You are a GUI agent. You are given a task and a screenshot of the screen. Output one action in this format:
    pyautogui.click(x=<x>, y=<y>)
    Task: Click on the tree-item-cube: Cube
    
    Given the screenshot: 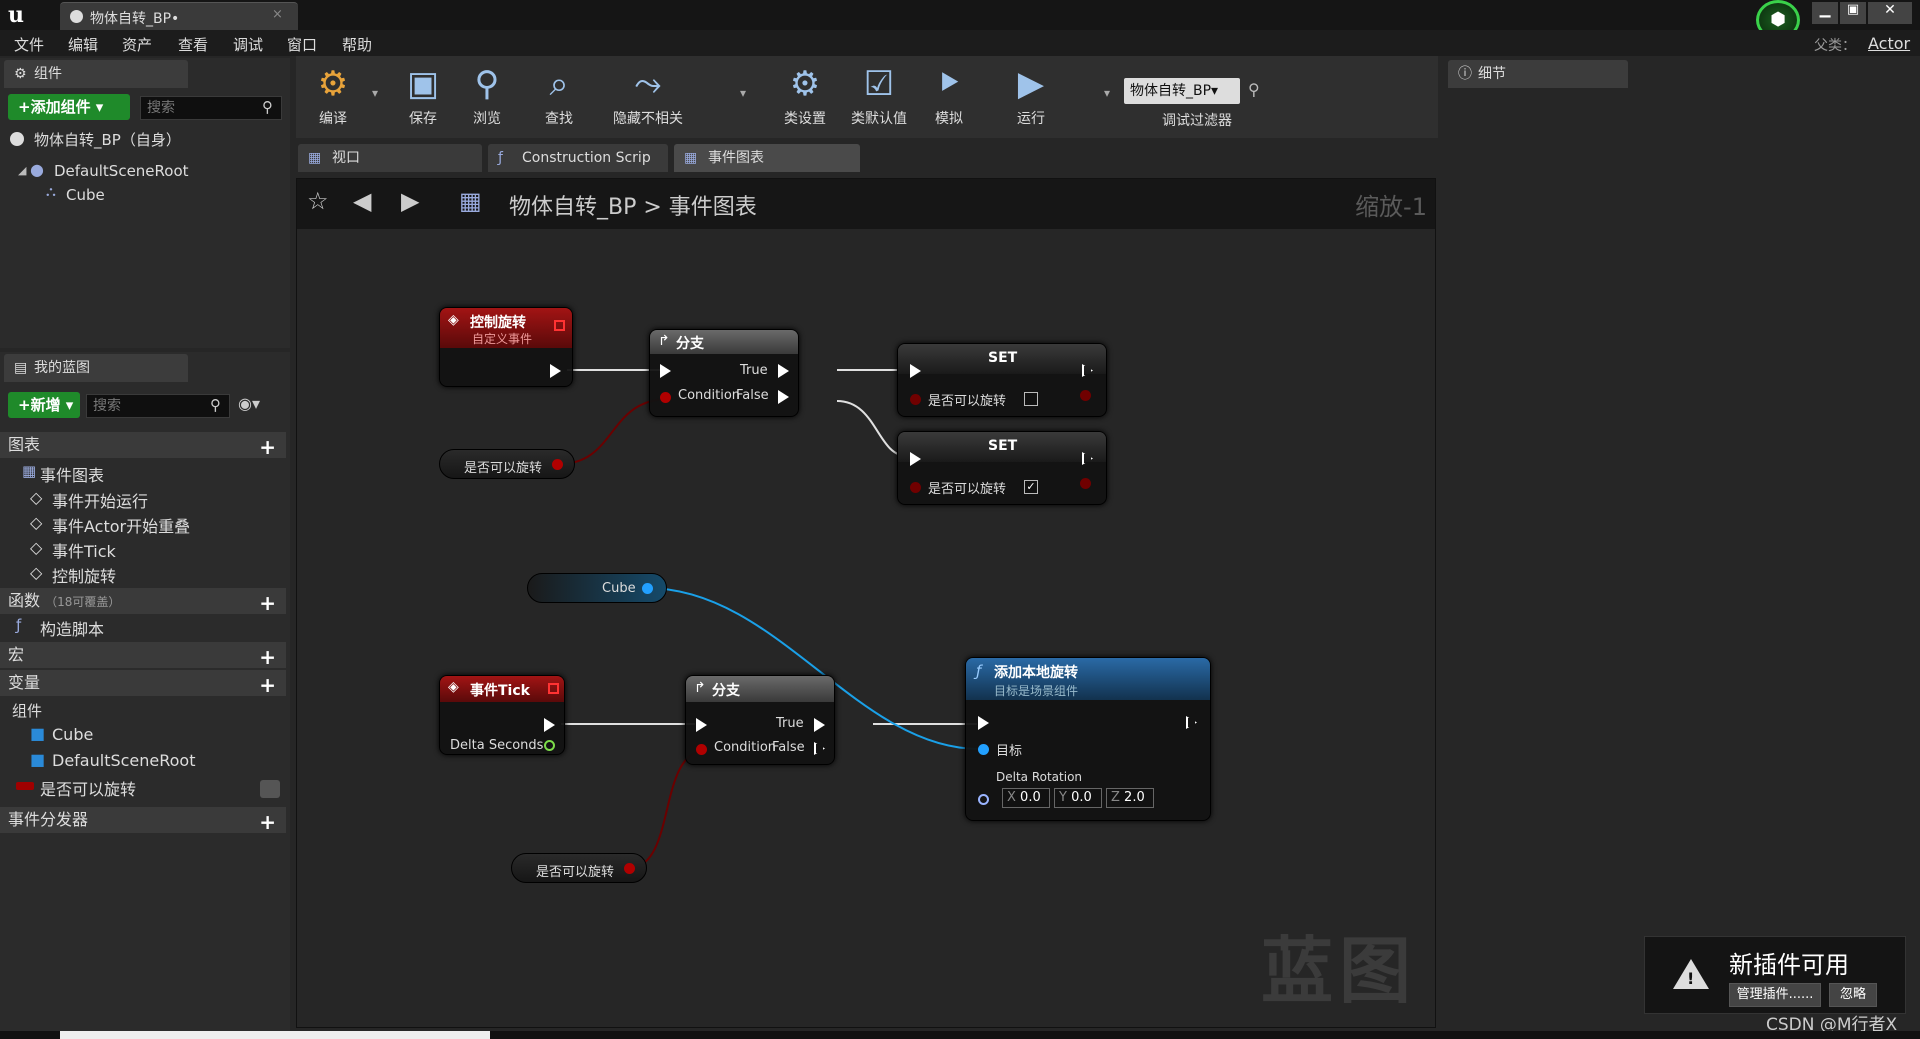 What is the action you would take?
    pyautogui.click(x=85, y=195)
    